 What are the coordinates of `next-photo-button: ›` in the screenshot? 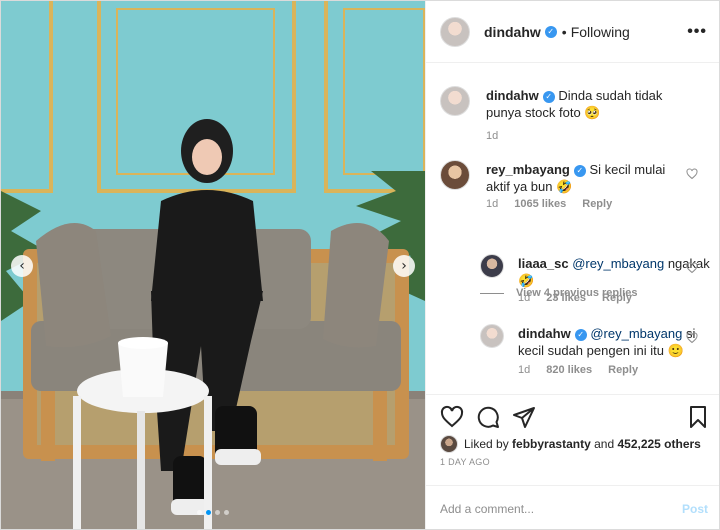 It's located at (404, 266).